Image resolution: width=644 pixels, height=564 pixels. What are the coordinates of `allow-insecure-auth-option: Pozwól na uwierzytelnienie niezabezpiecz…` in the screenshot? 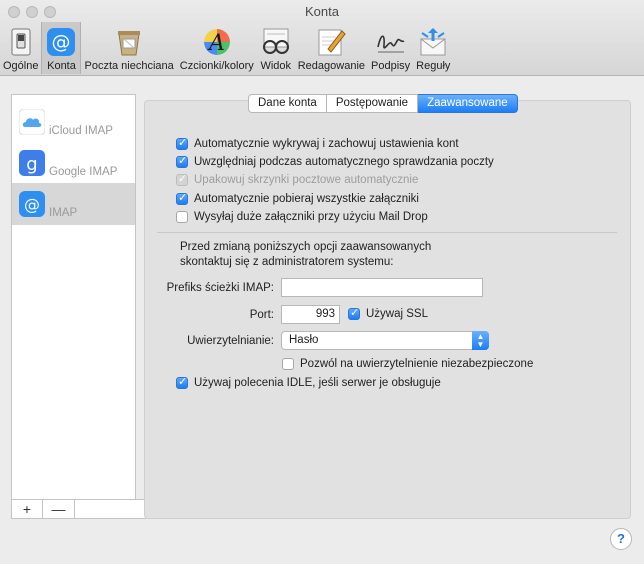 It's located at (407, 364).